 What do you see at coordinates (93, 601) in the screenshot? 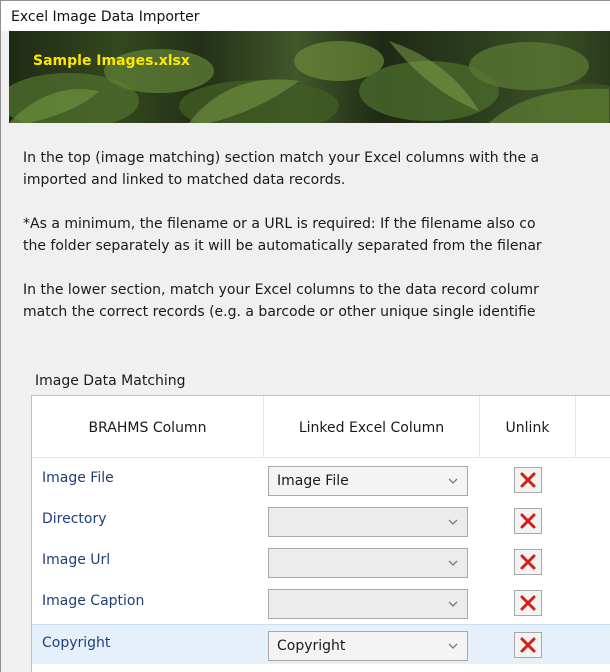
I see `brahms-column-name: Image Caption` at bounding box center [93, 601].